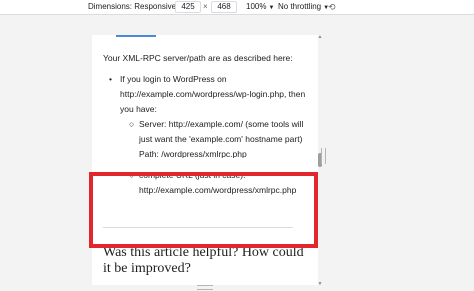 Image resolution: width=474 pixels, height=291 pixels. I want to click on dimensions-label: Dimensions: Responsive, so click(132, 6).